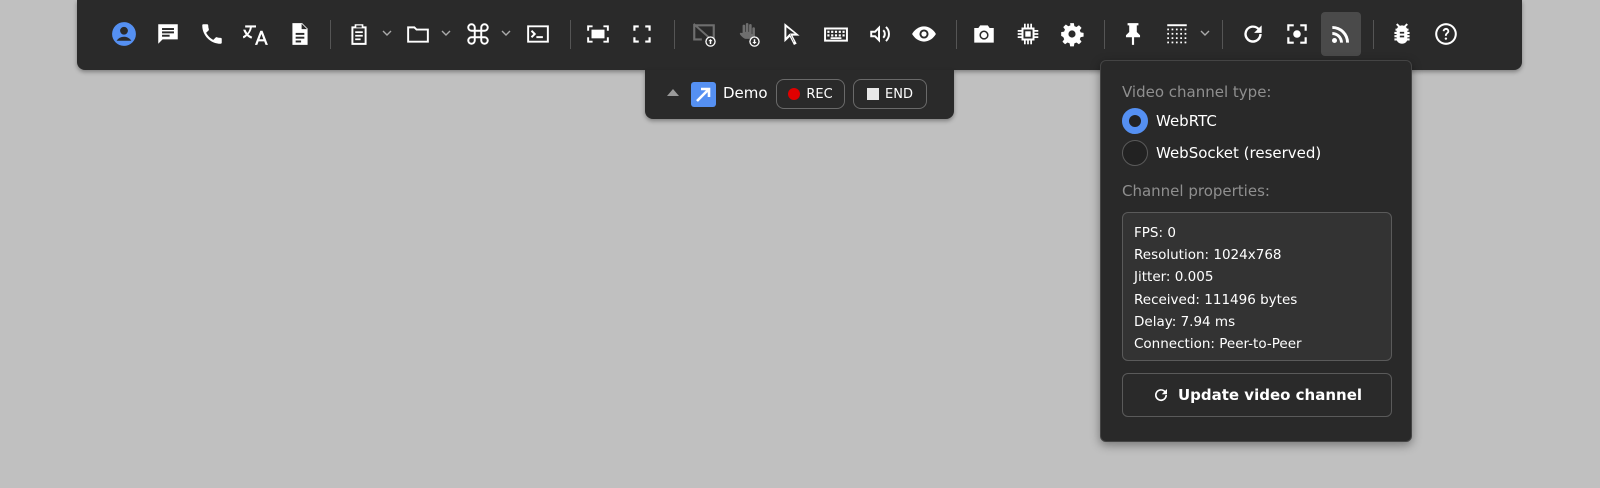 Image resolution: width=1600 pixels, height=488 pixels. I want to click on chat-icon, so click(168, 34).